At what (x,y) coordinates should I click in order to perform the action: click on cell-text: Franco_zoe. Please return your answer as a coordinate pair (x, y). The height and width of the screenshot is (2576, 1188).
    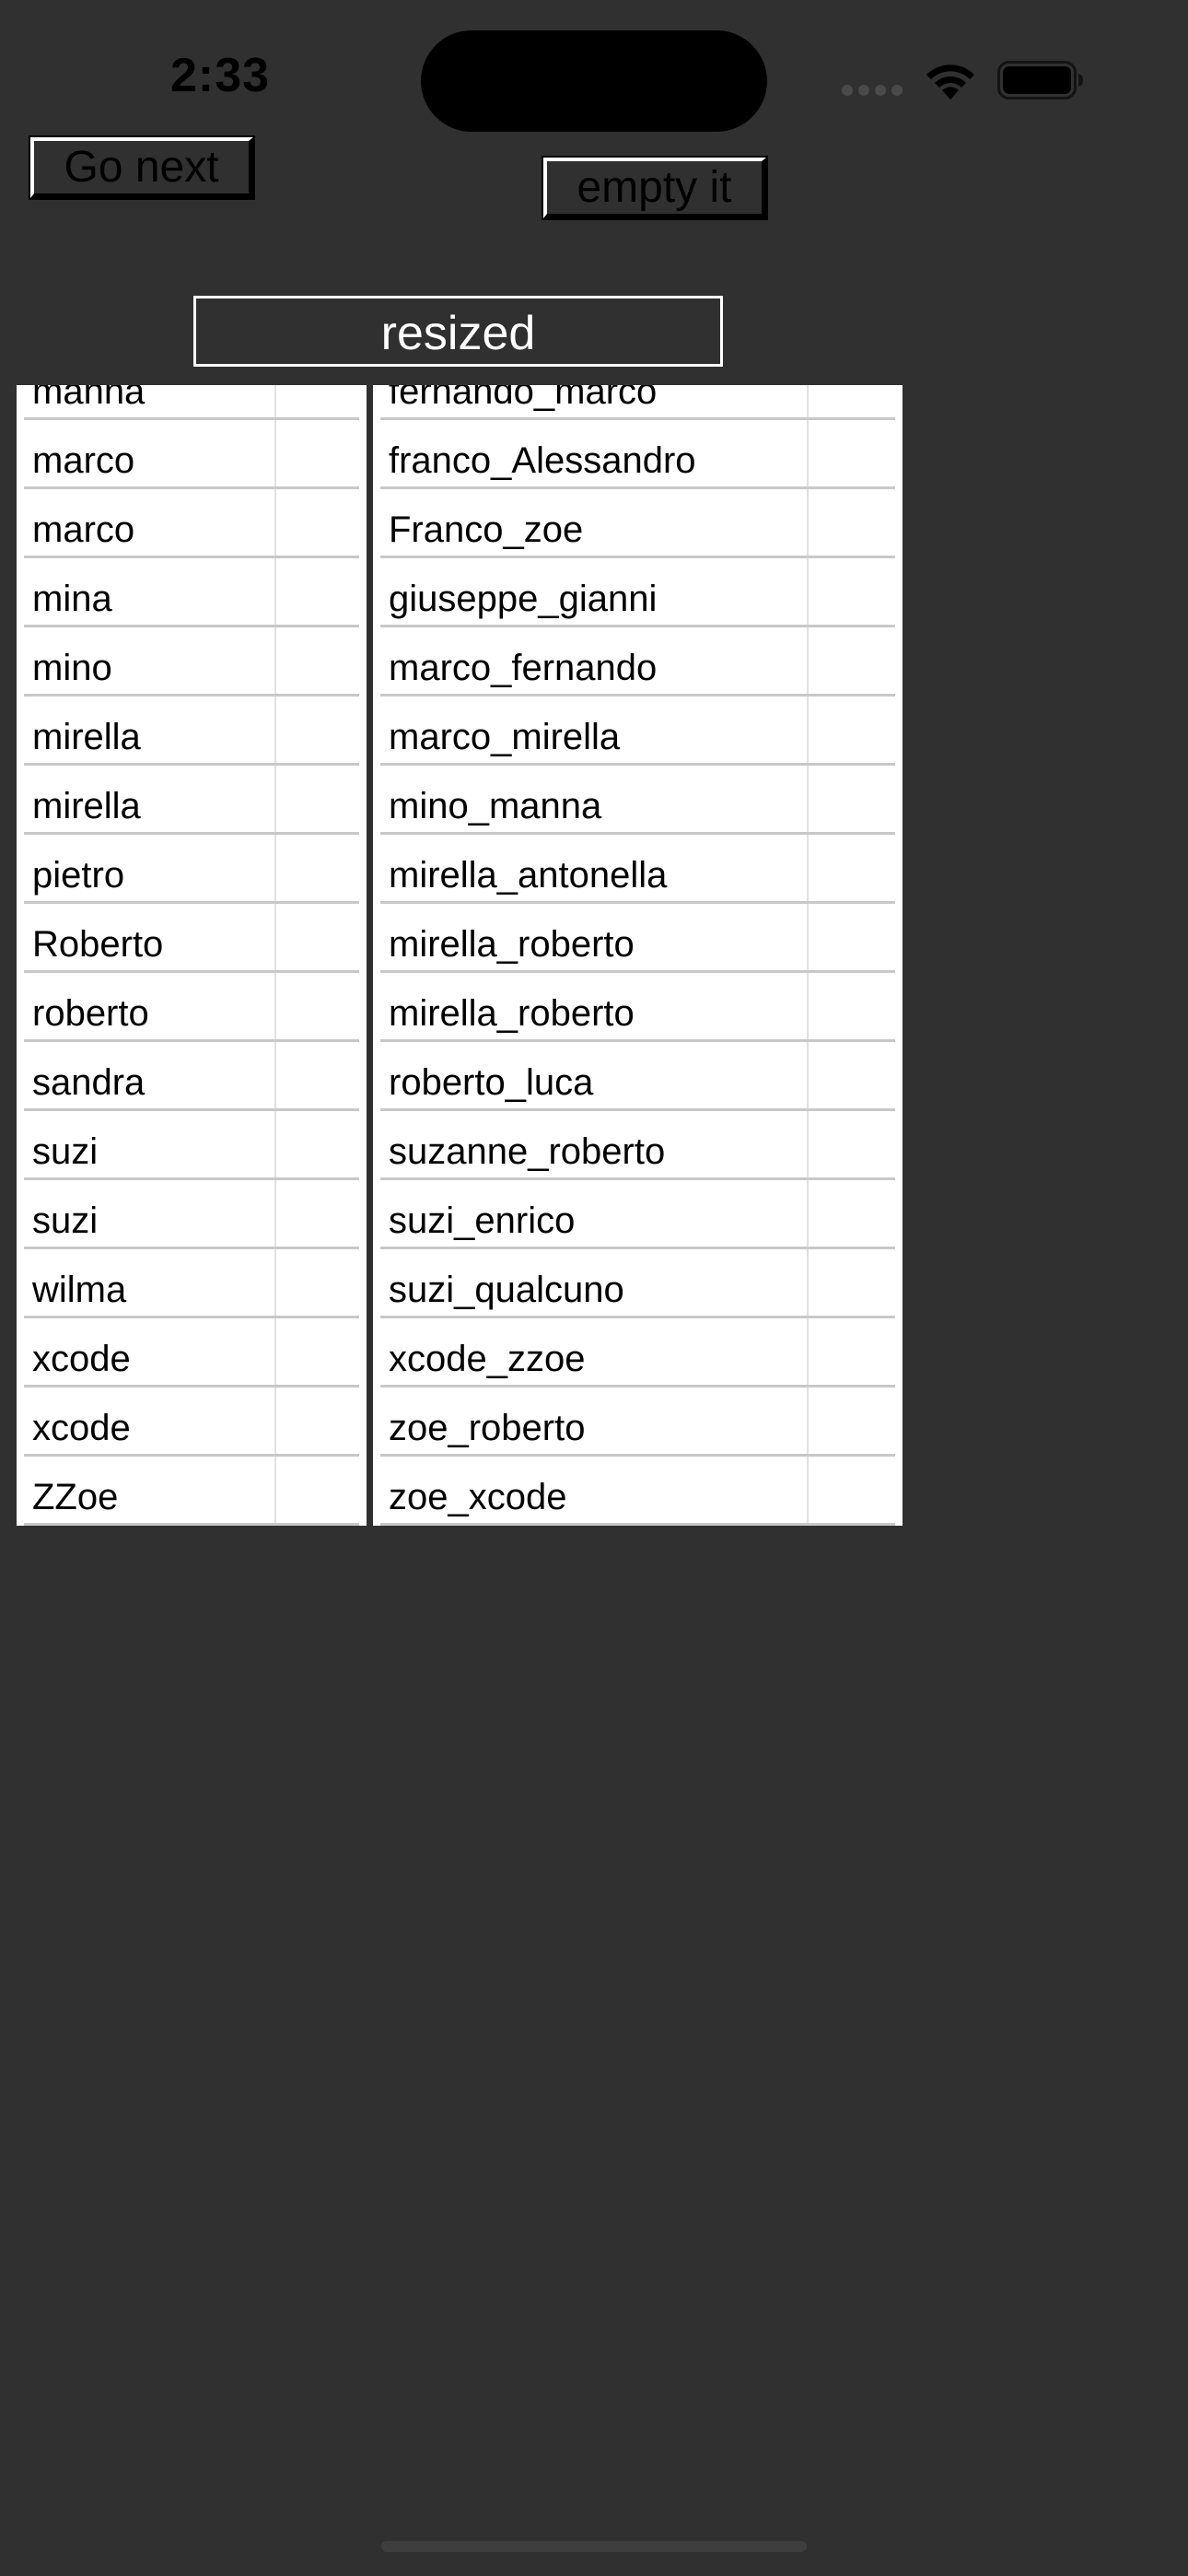
    Looking at the image, I should click on (486, 529).